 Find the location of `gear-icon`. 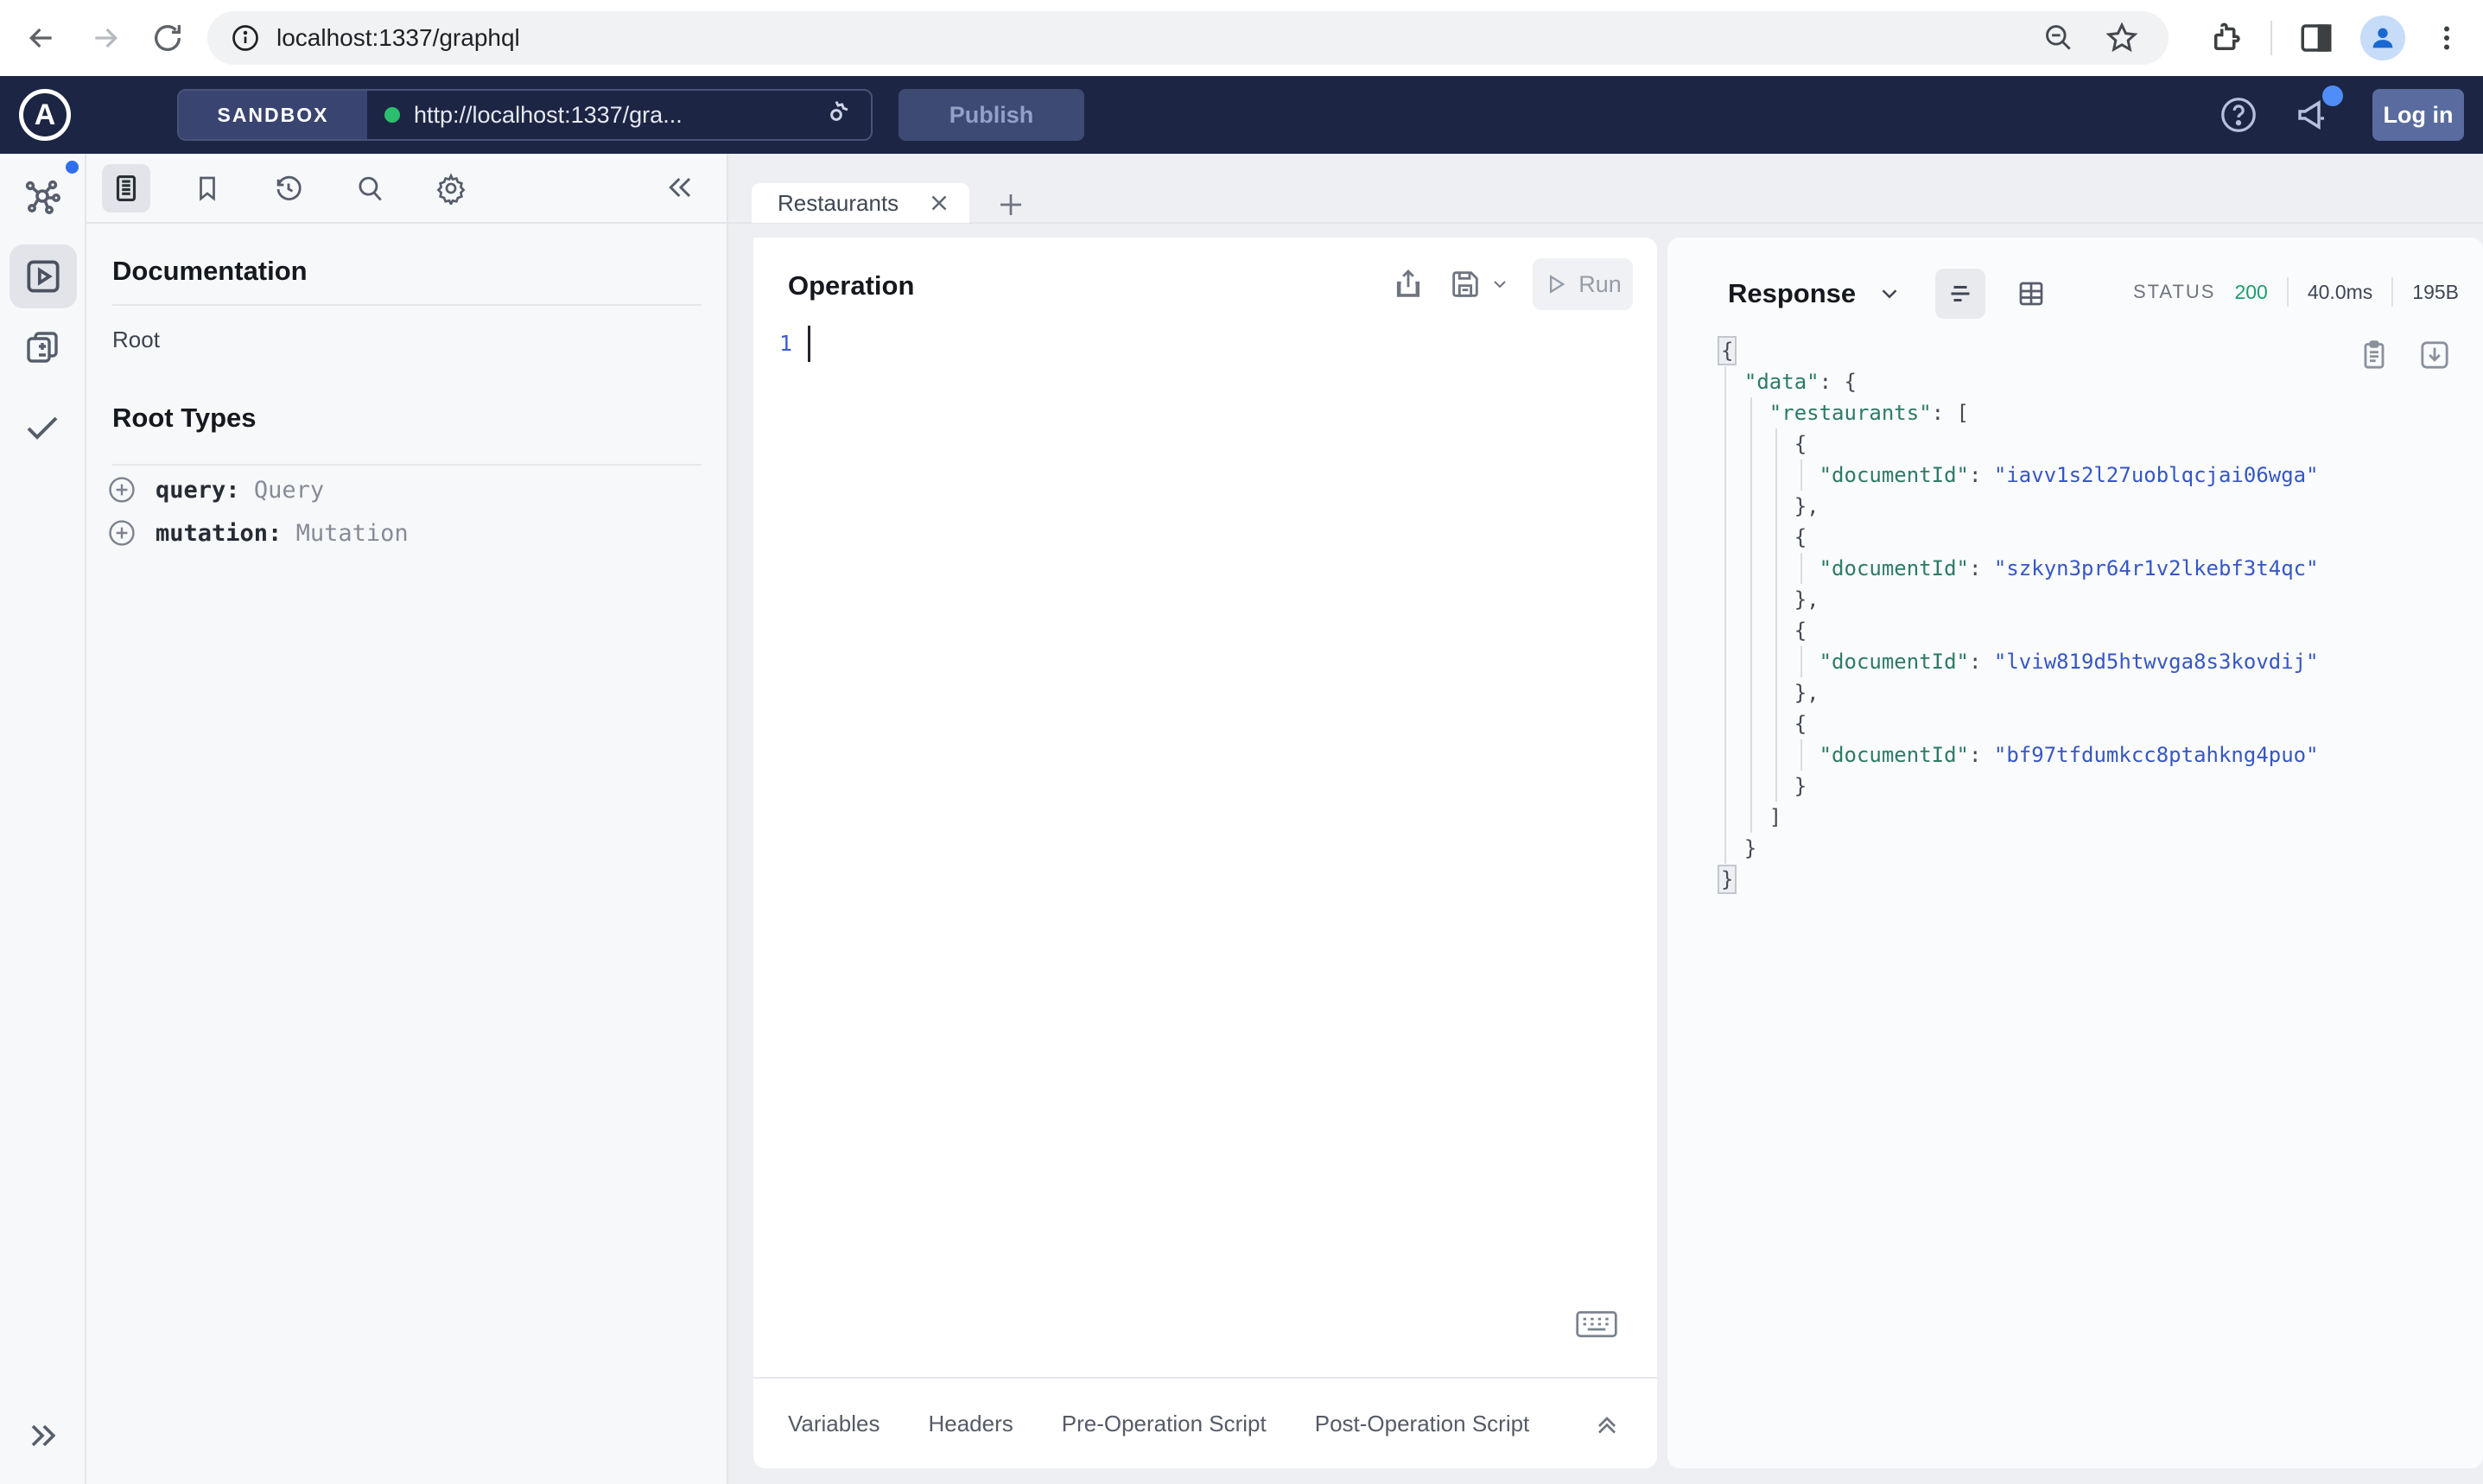

gear-icon is located at coordinates (451, 188).